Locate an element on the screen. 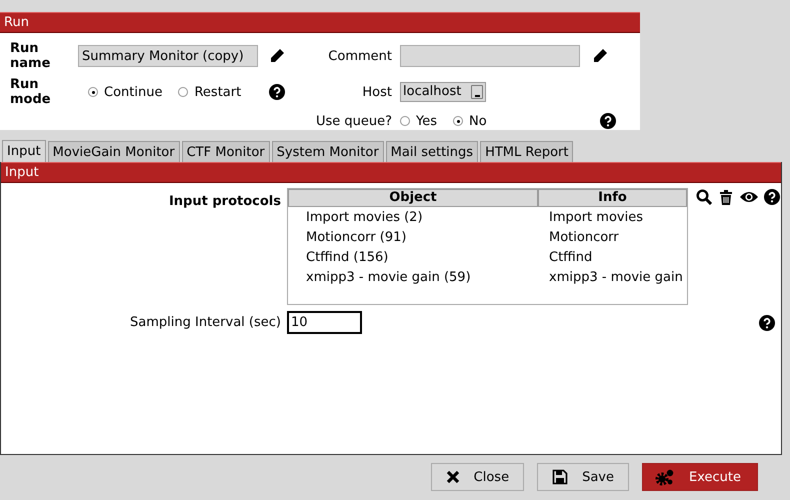 The image size is (790, 500). table-cell: xmipp3 - movie gain (59) is located at coordinates (412, 277).